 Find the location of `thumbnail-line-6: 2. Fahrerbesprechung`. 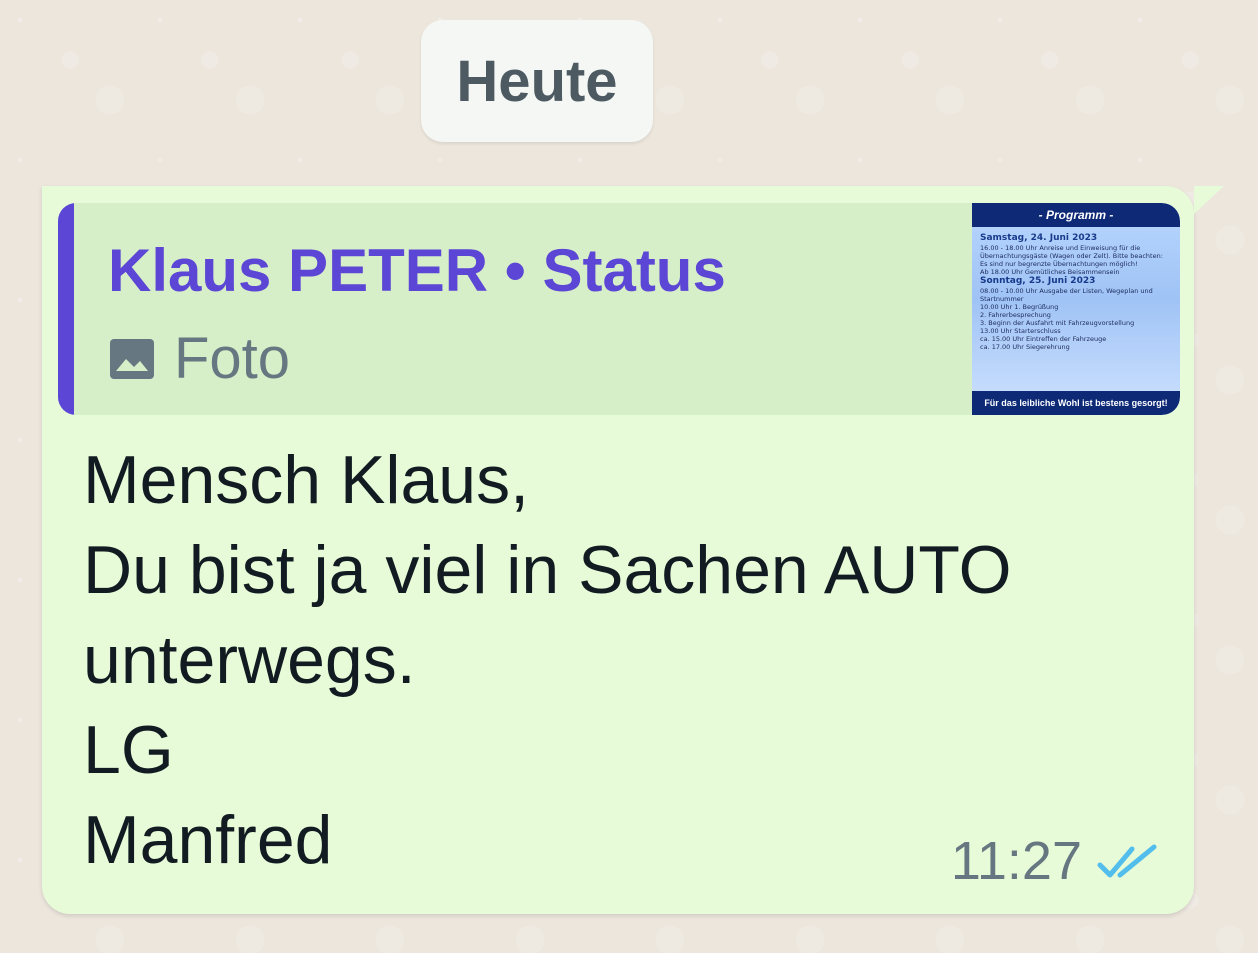

thumbnail-line-6: 2. Fahrerbesprechung is located at coordinates (1015, 315).